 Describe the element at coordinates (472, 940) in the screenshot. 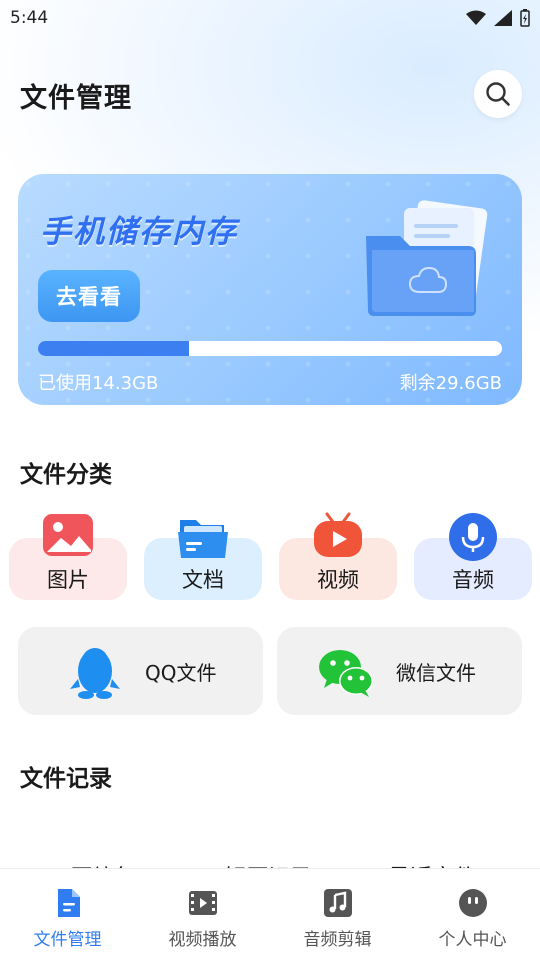

I see `tab-label: 个人中心` at that location.